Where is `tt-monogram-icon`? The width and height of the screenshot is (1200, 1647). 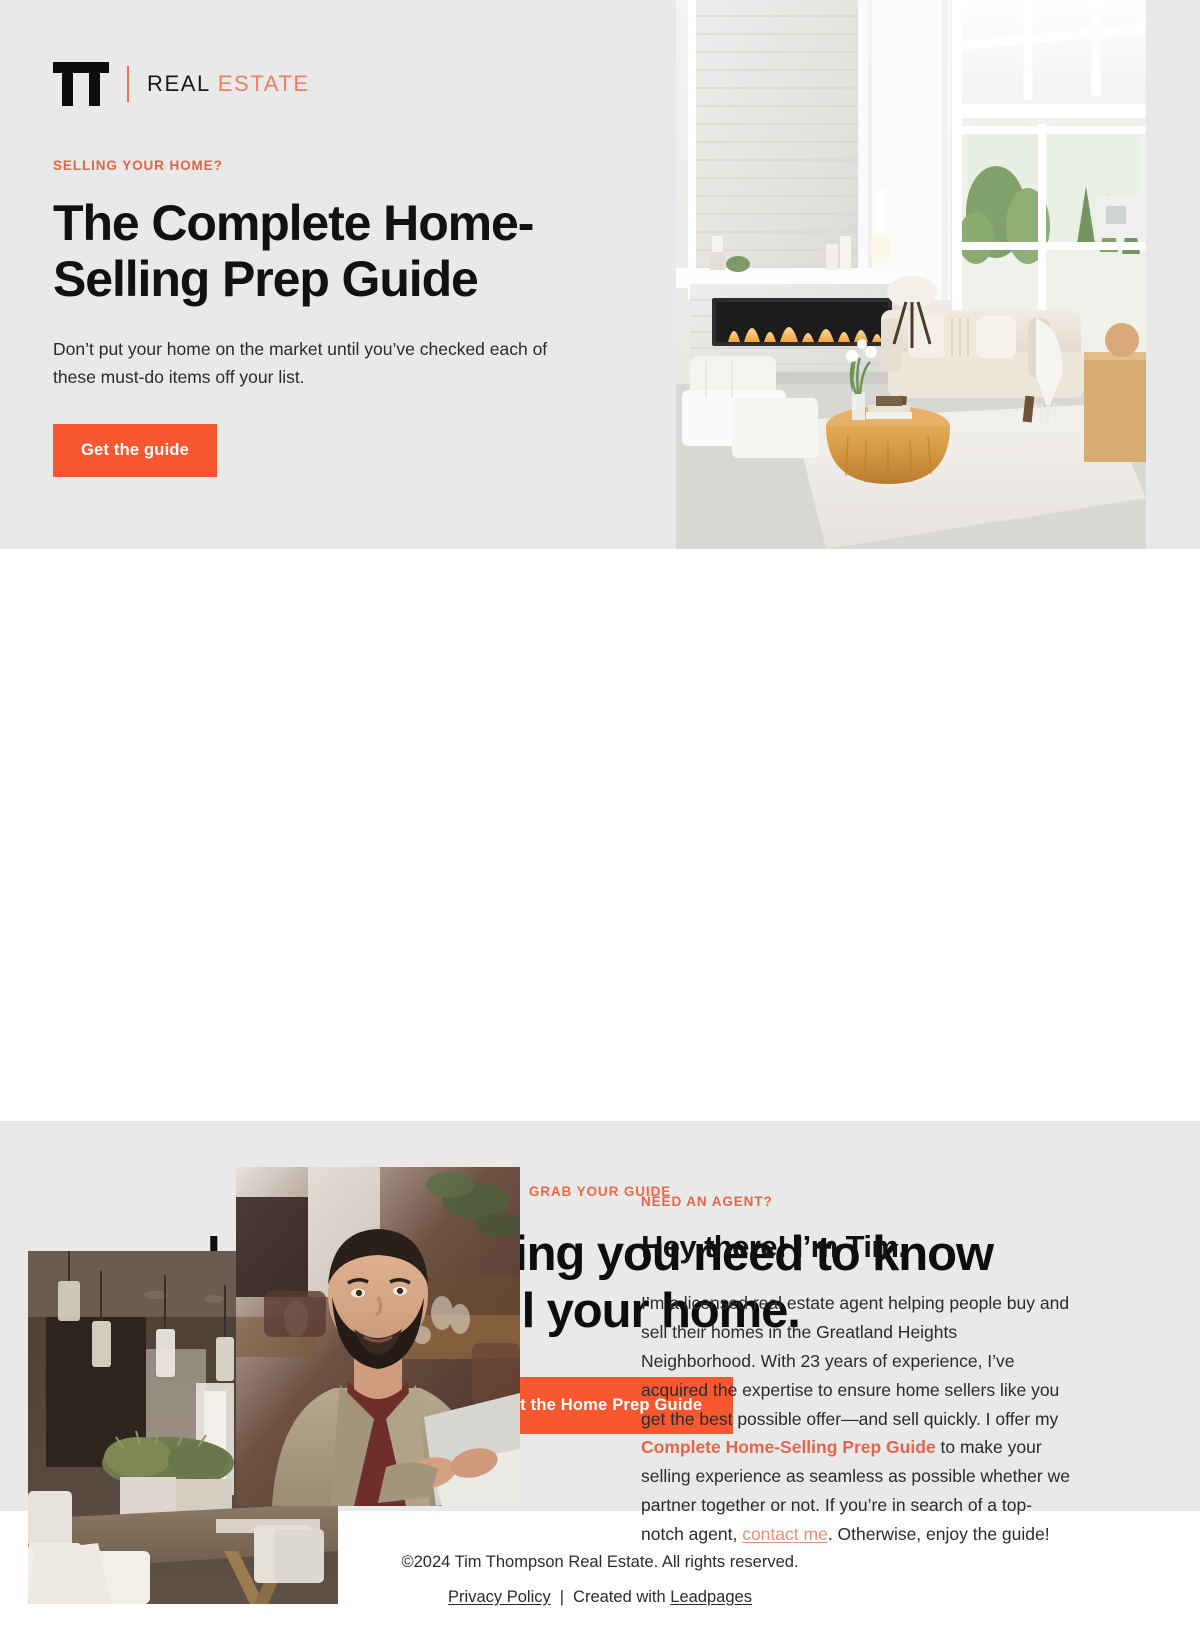
tt-monogram-icon is located at coordinates (81, 84).